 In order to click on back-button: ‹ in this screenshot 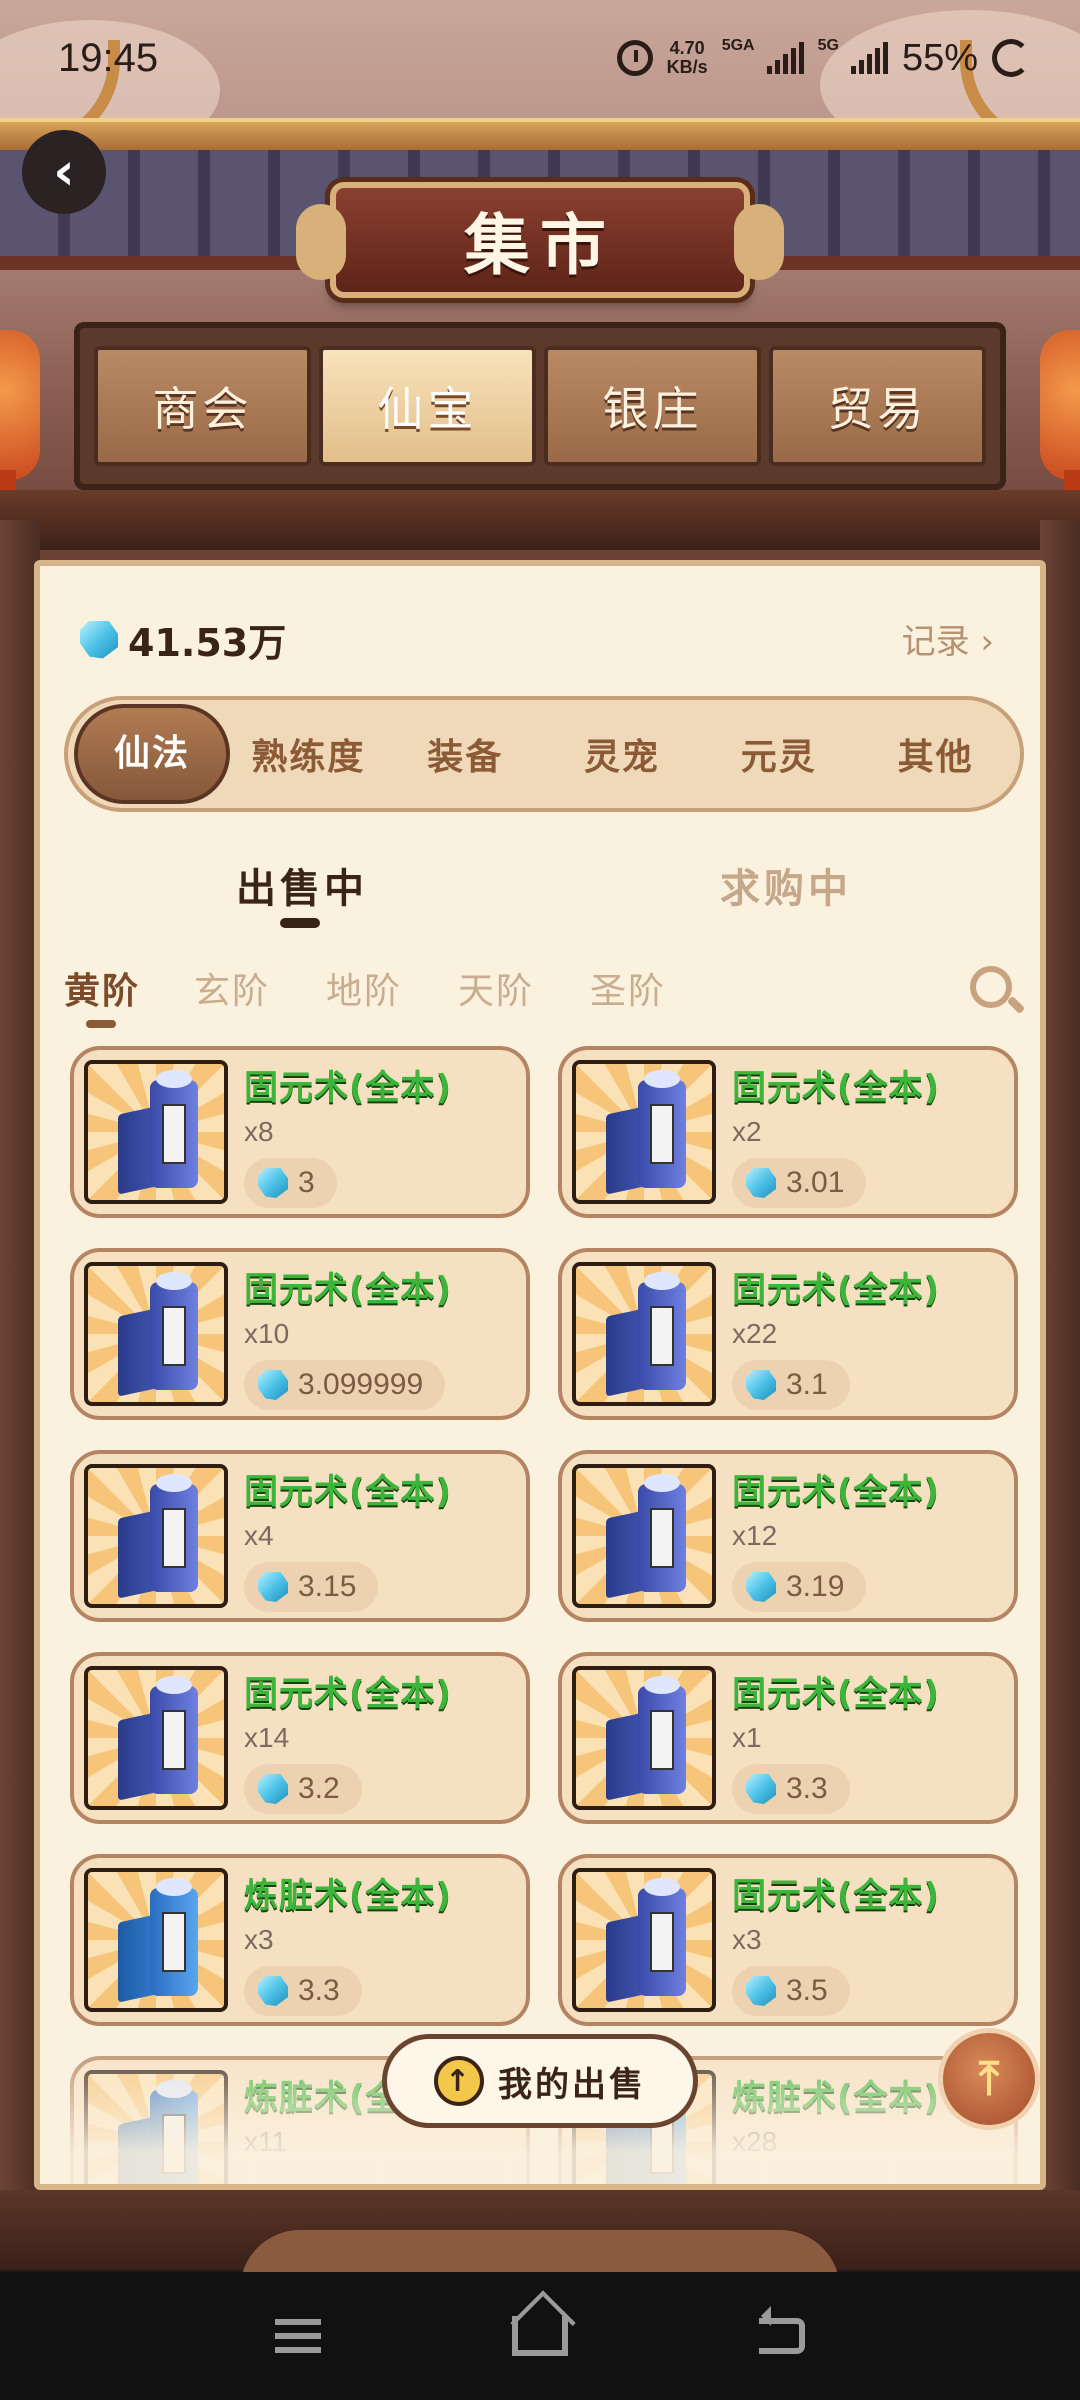, I will do `click(64, 172)`.